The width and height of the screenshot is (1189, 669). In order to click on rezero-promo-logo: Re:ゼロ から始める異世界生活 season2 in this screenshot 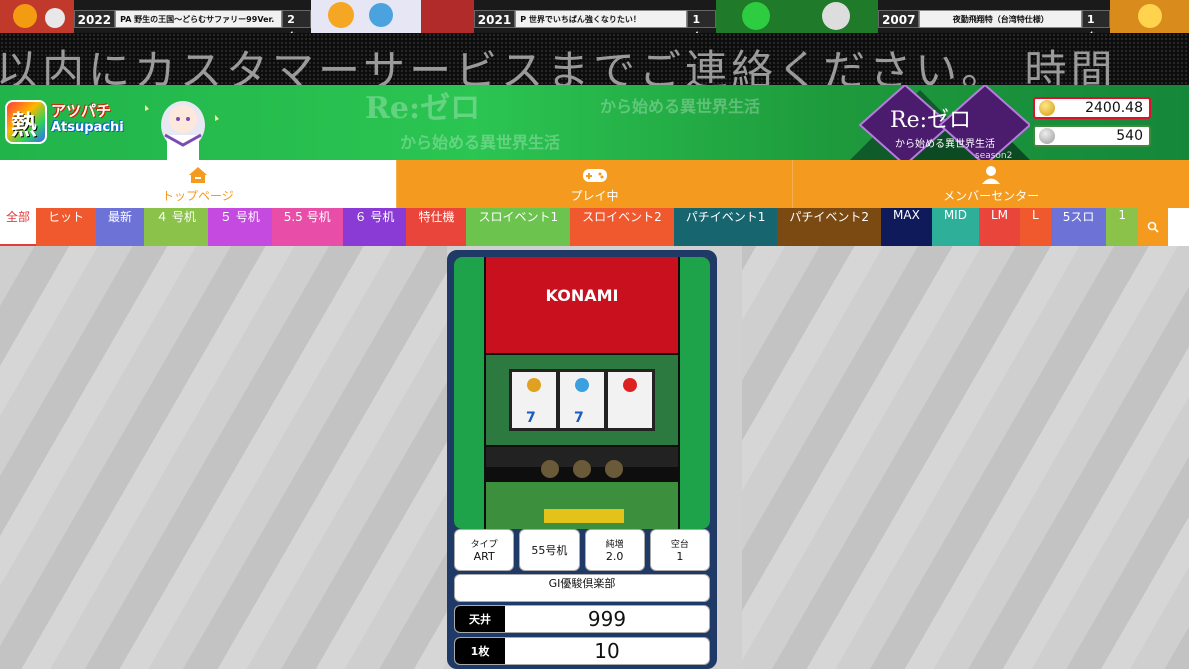, I will do `click(910, 122)`.